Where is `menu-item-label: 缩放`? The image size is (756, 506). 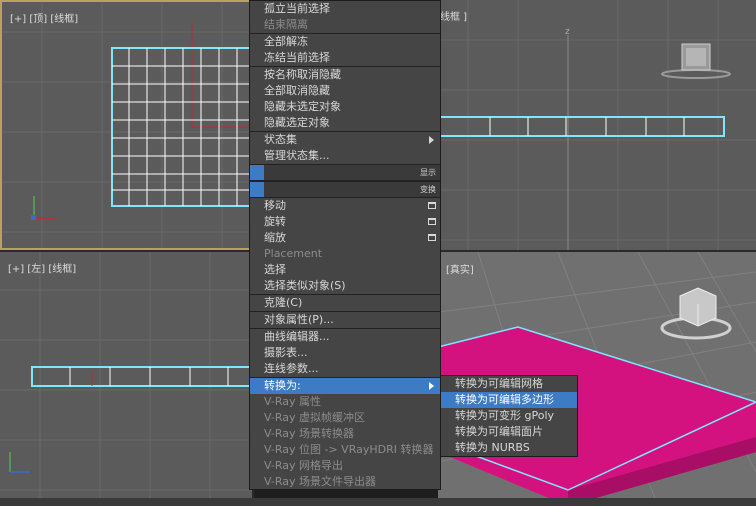 menu-item-label: 缩放 is located at coordinates (275, 237).